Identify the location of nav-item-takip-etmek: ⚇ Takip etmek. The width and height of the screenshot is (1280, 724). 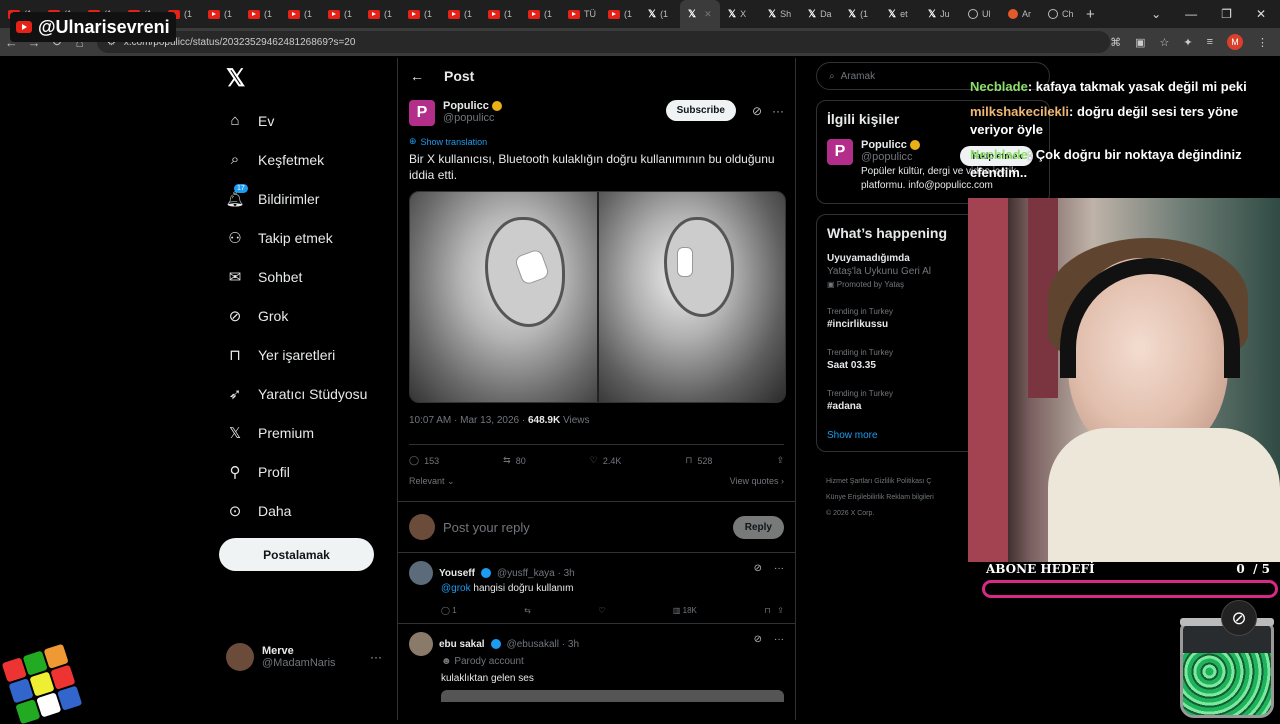
(305, 237).